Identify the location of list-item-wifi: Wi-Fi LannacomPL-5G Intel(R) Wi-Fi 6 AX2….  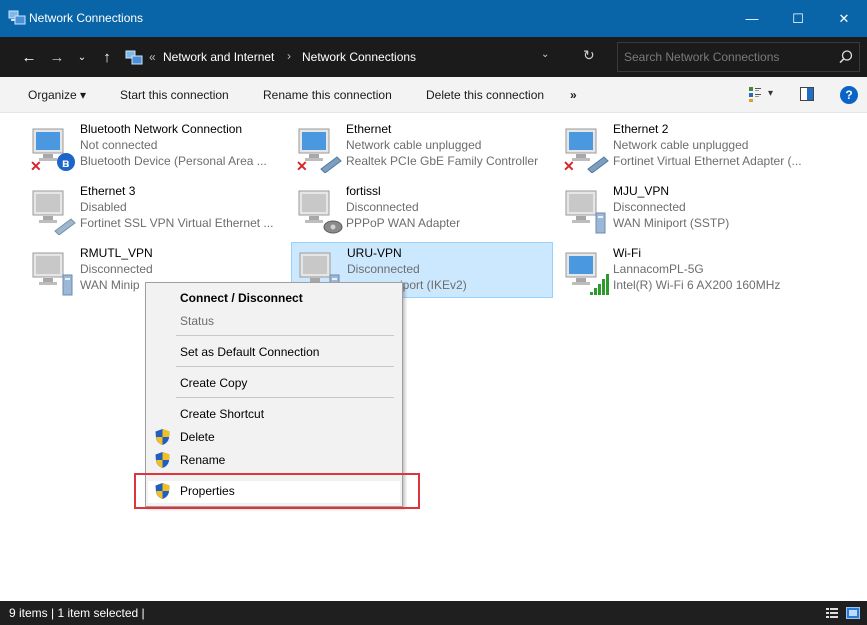
(689, 273).